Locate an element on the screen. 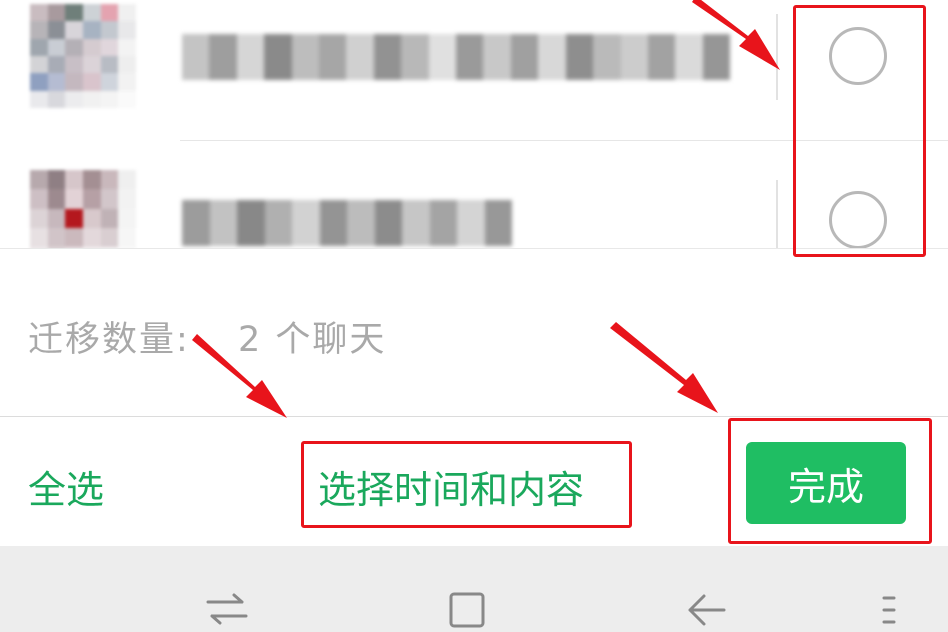 Image resolution: width=948 pixels, height=632 pixels. select-time-content-button: 选择时间和内容 is located at coordinates (451, 486).